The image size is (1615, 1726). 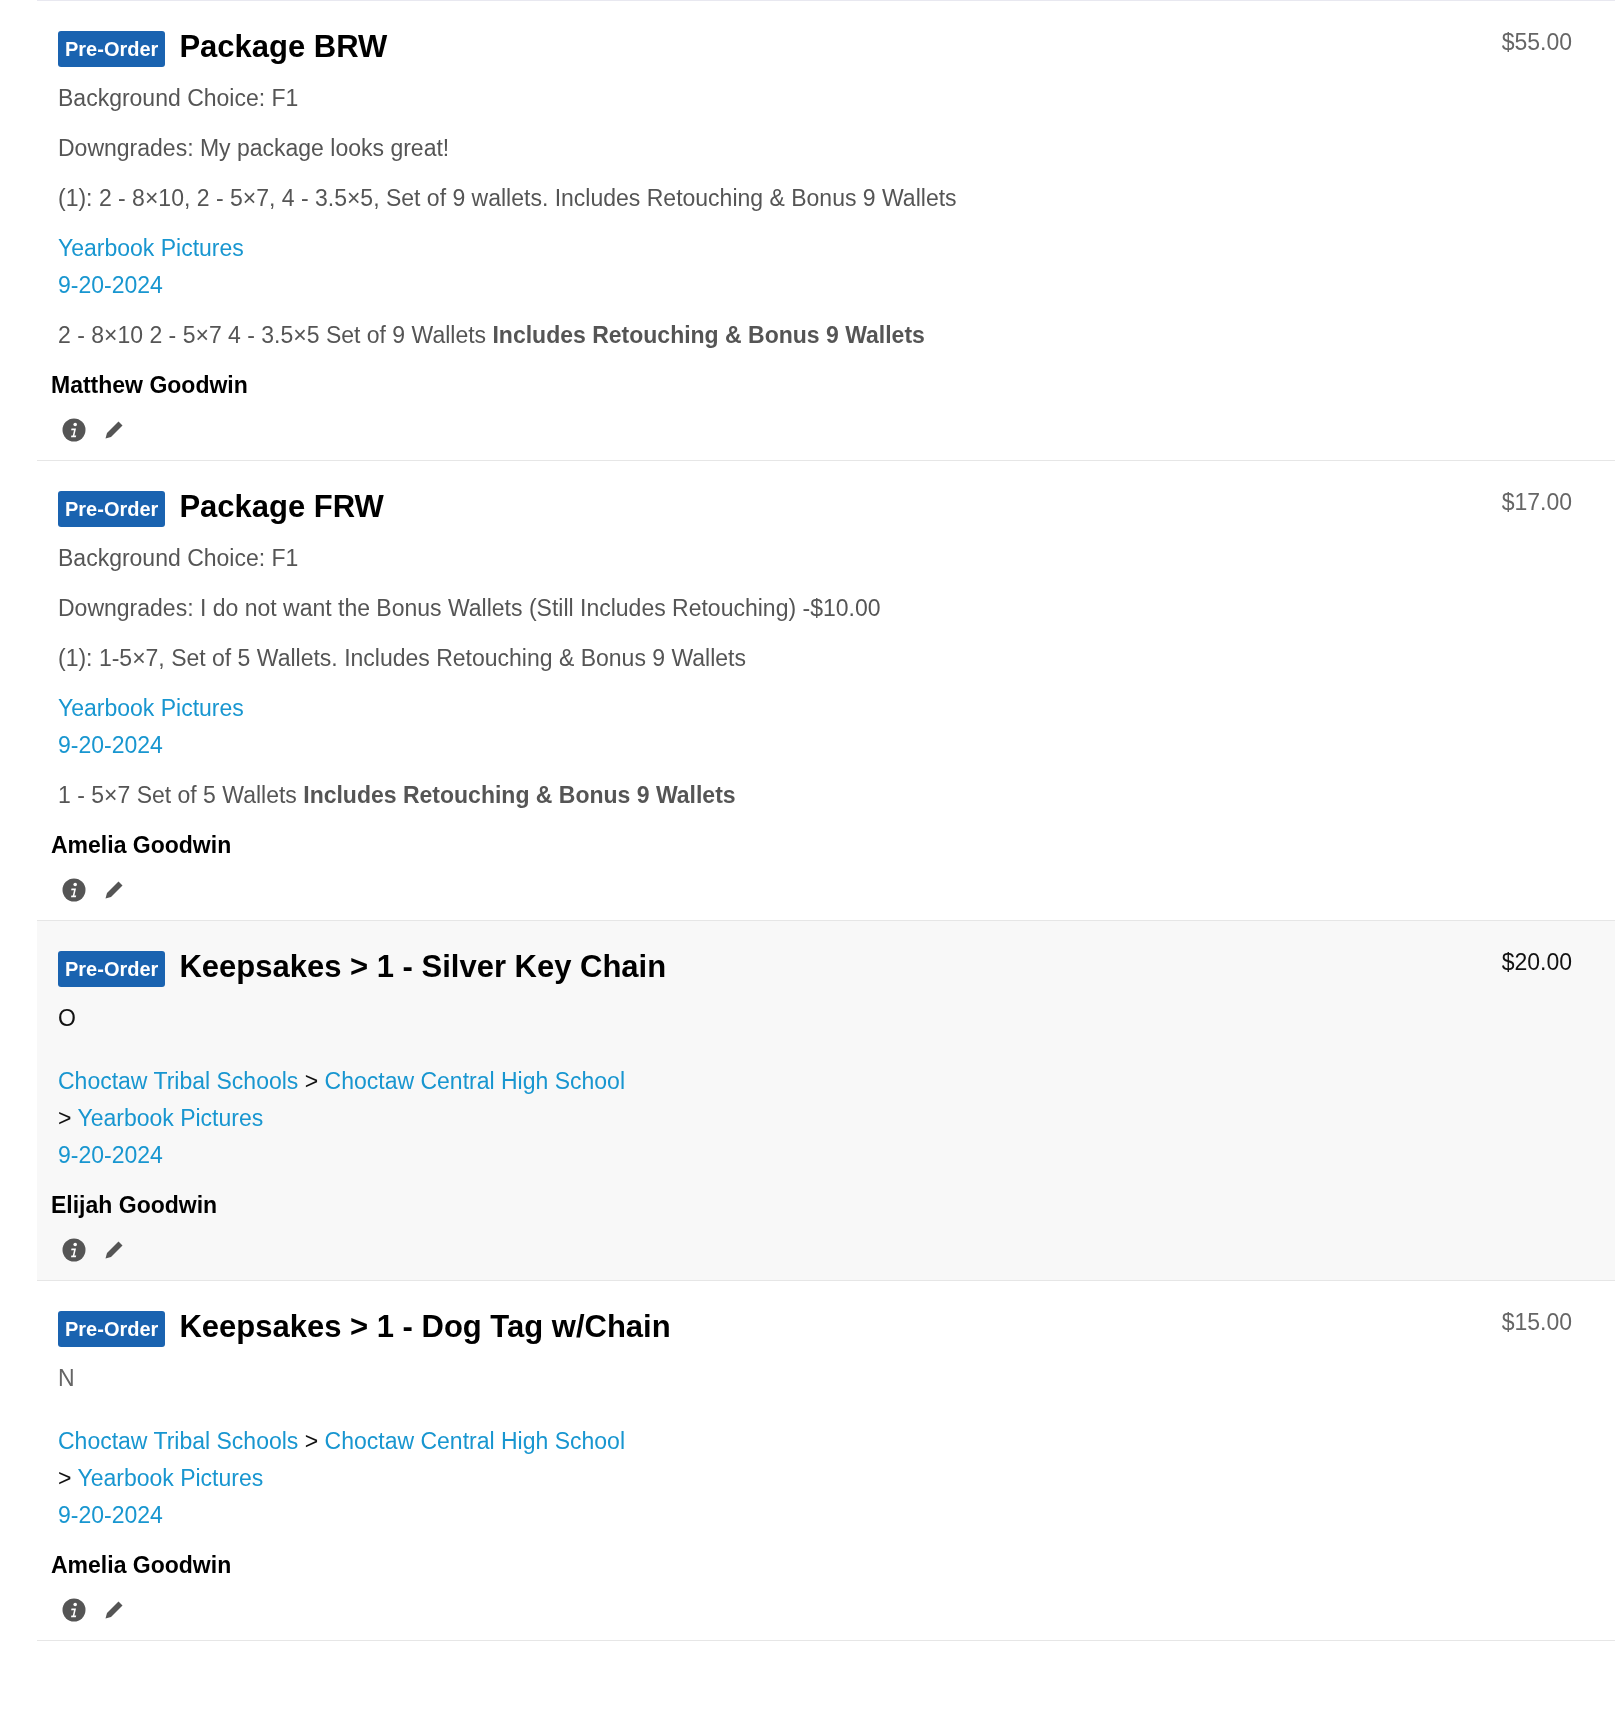 I want to click on item-title: Package BRW, so click(x=283, y=47).